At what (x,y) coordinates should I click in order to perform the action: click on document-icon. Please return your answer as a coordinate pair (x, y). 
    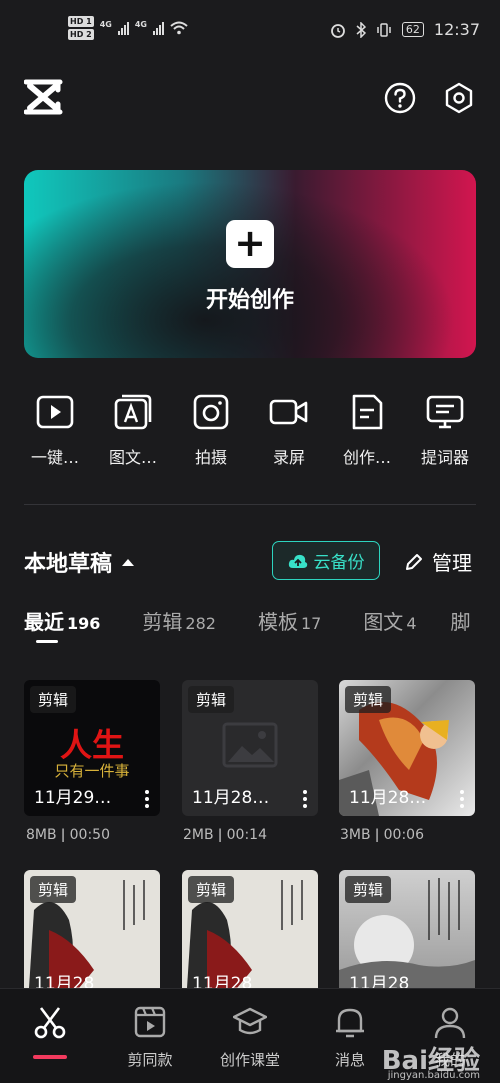
    Looking at the image, I should click on (367, 412).